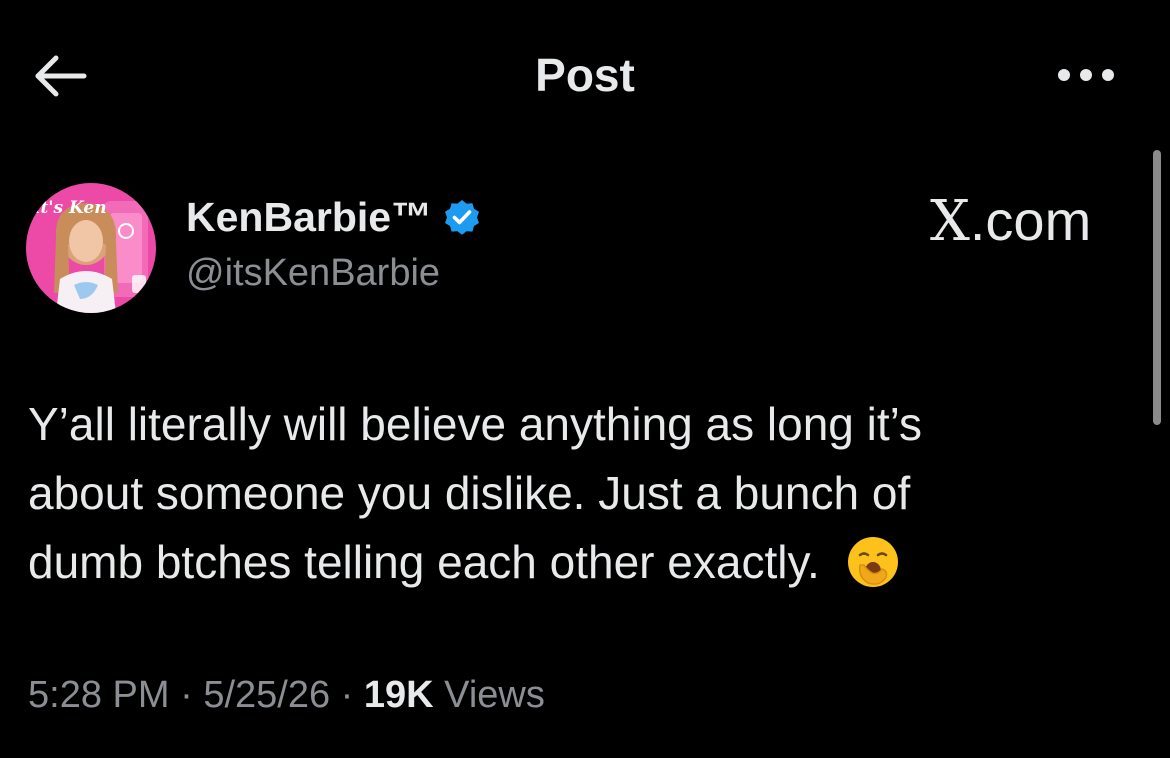  What do you see at coordinates (266, 695) in the screenshot?
I see `tweet-date: 5/25/26` at bounding box center [266, 695].